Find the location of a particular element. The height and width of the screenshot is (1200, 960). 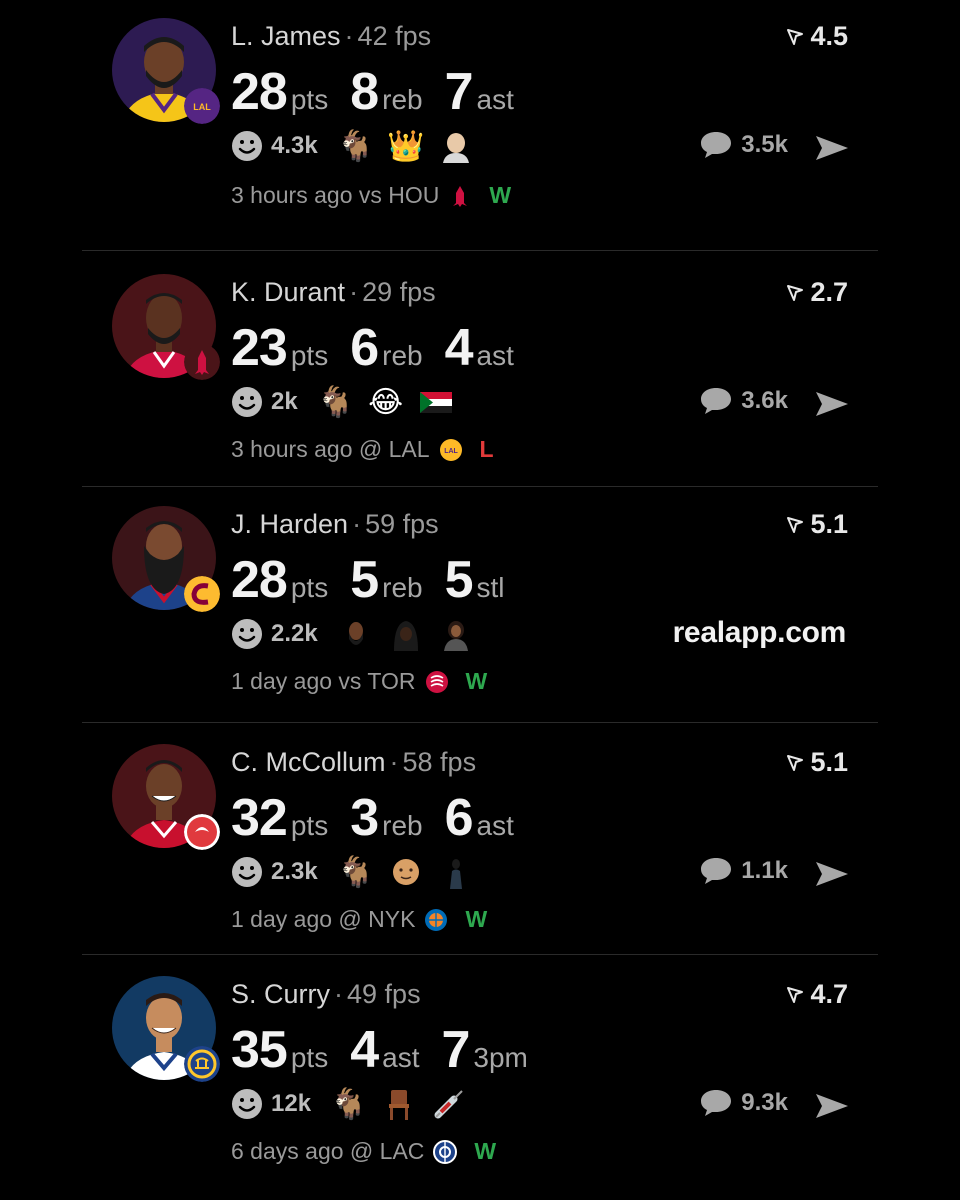

player-name: C. McCollum is located at coordinates (308, 762).